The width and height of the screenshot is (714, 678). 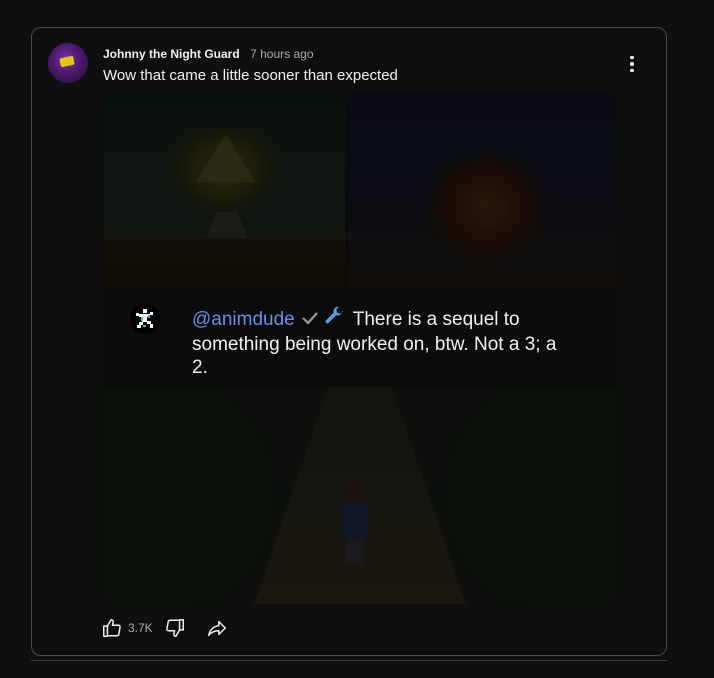 I want to click on image-panel-top-left, so click(x=225, y=190).